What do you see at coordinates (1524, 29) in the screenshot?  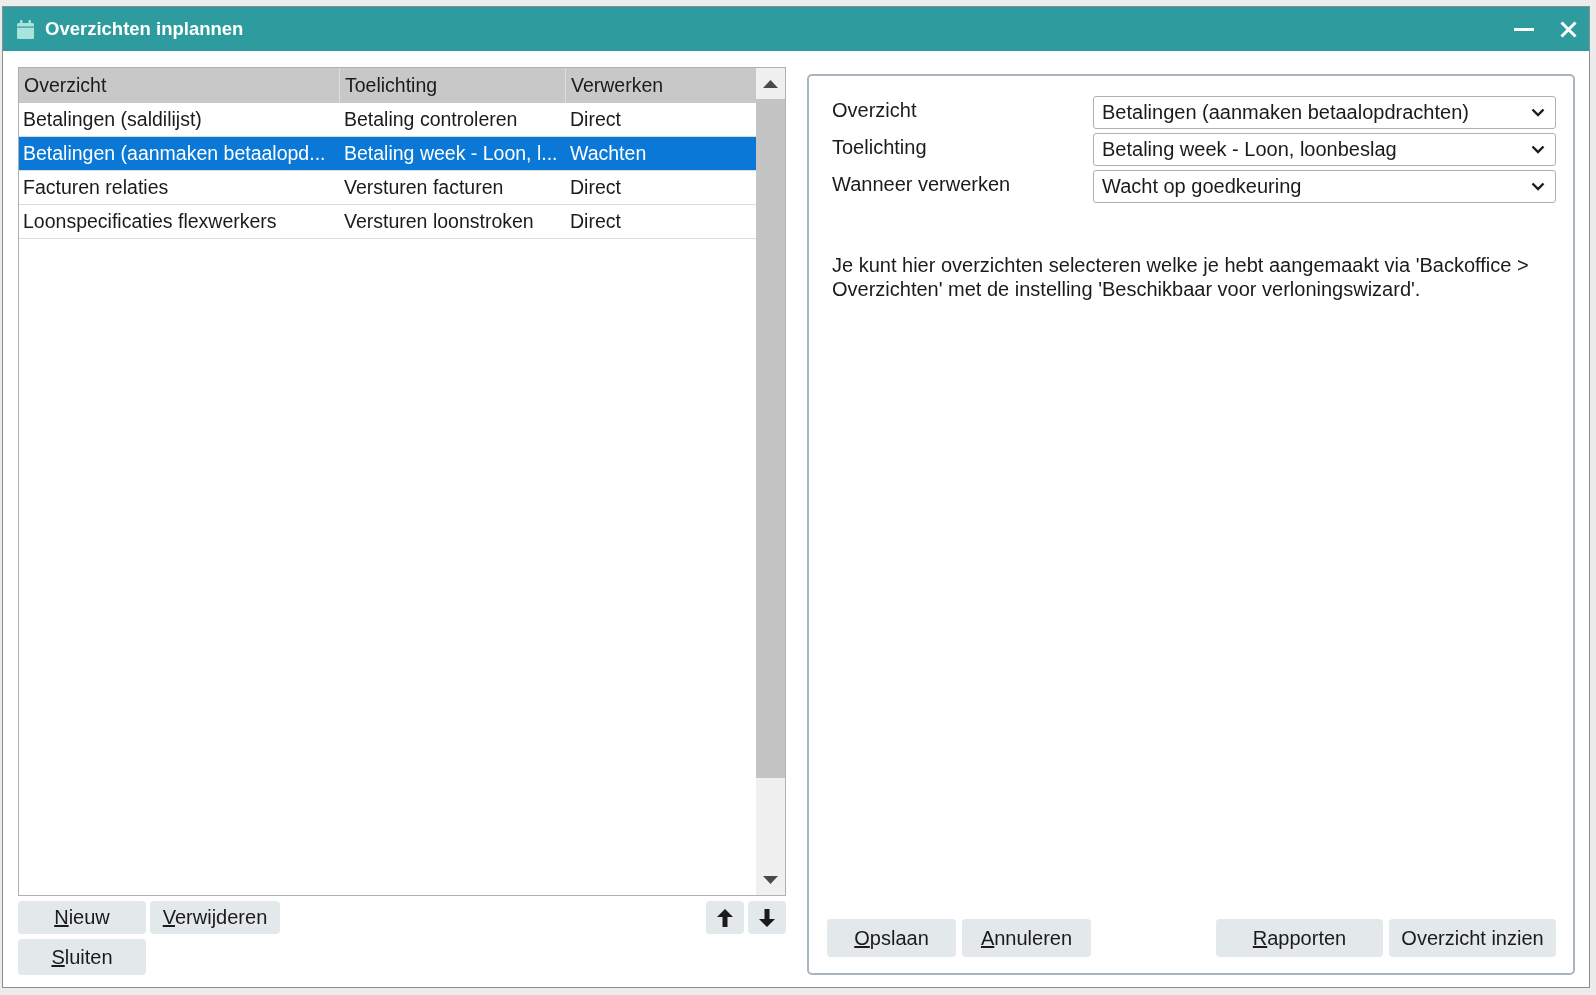 I see `minimize-icon` at bounding box center [1524, 29].